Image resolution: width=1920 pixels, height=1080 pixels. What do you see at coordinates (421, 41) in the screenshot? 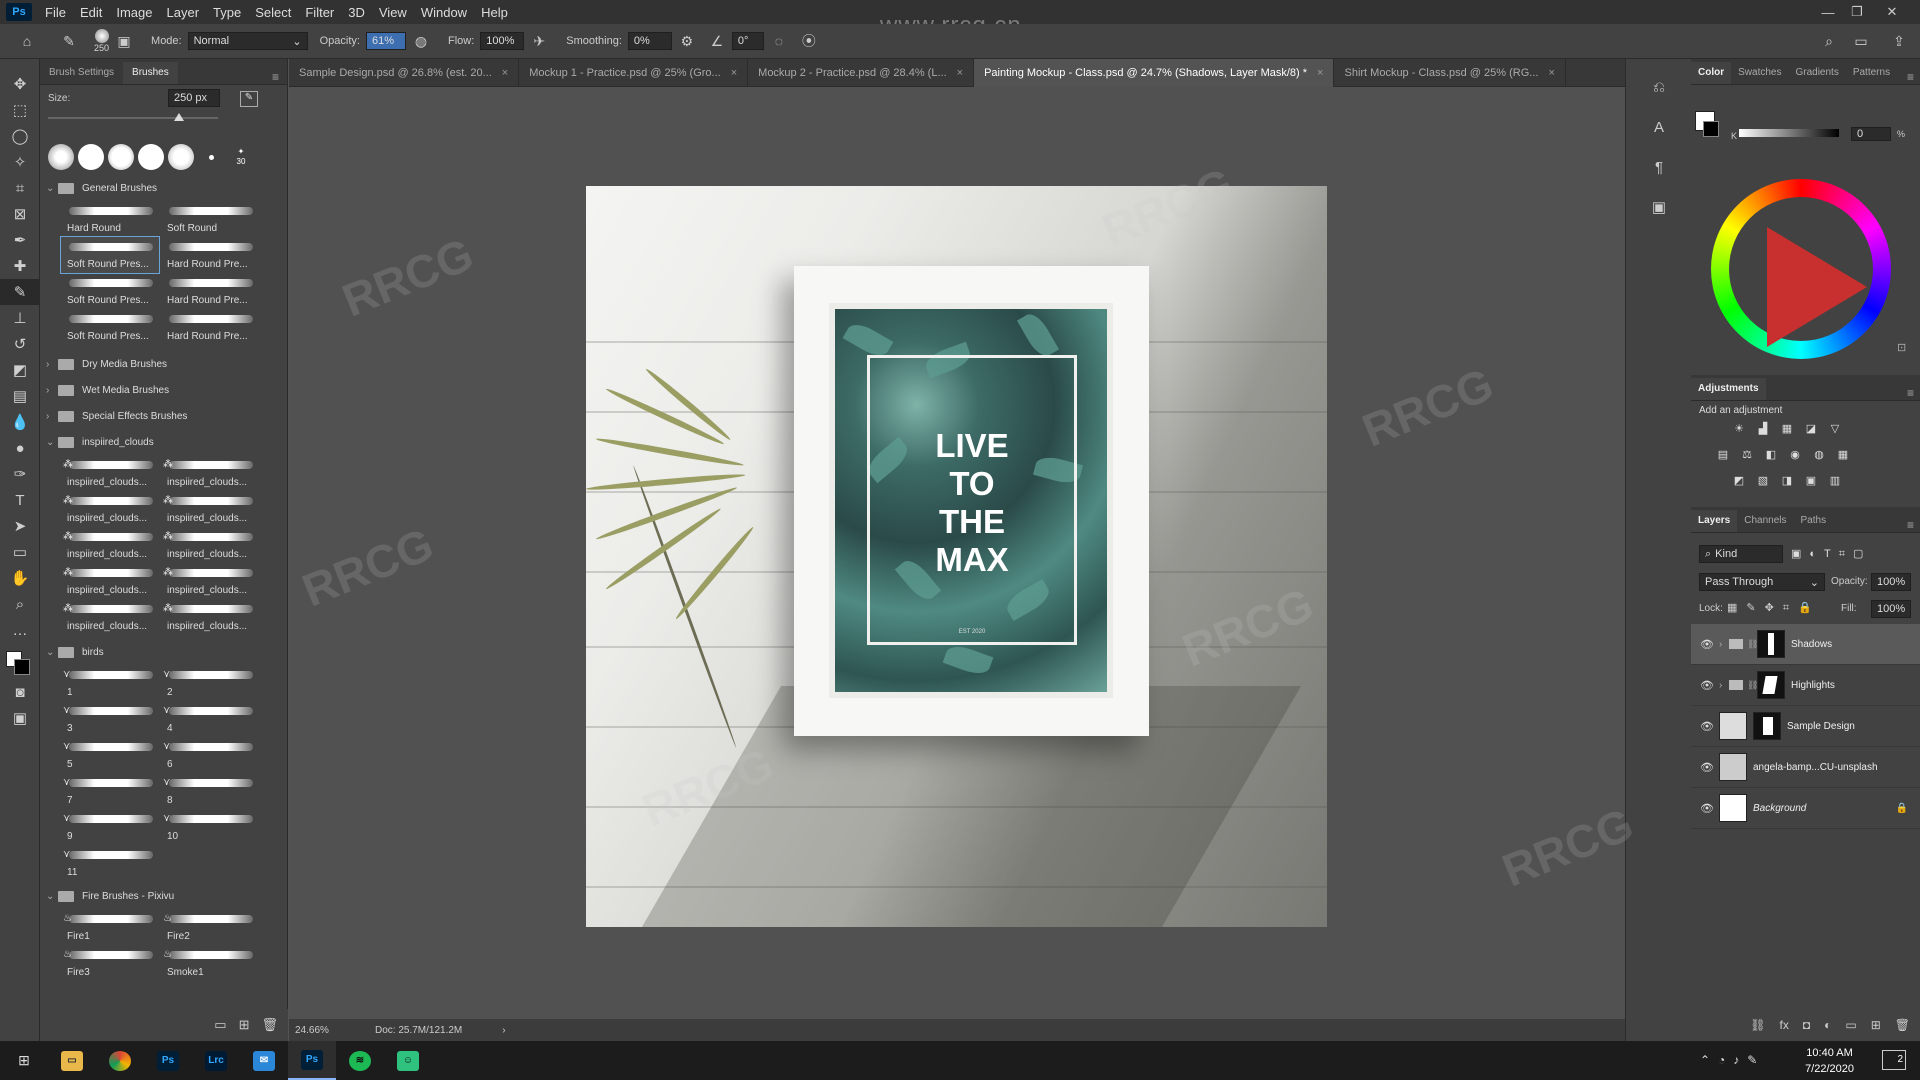
I see `pressure-opacity-icon: ◍` at bounding box center [421, 41].